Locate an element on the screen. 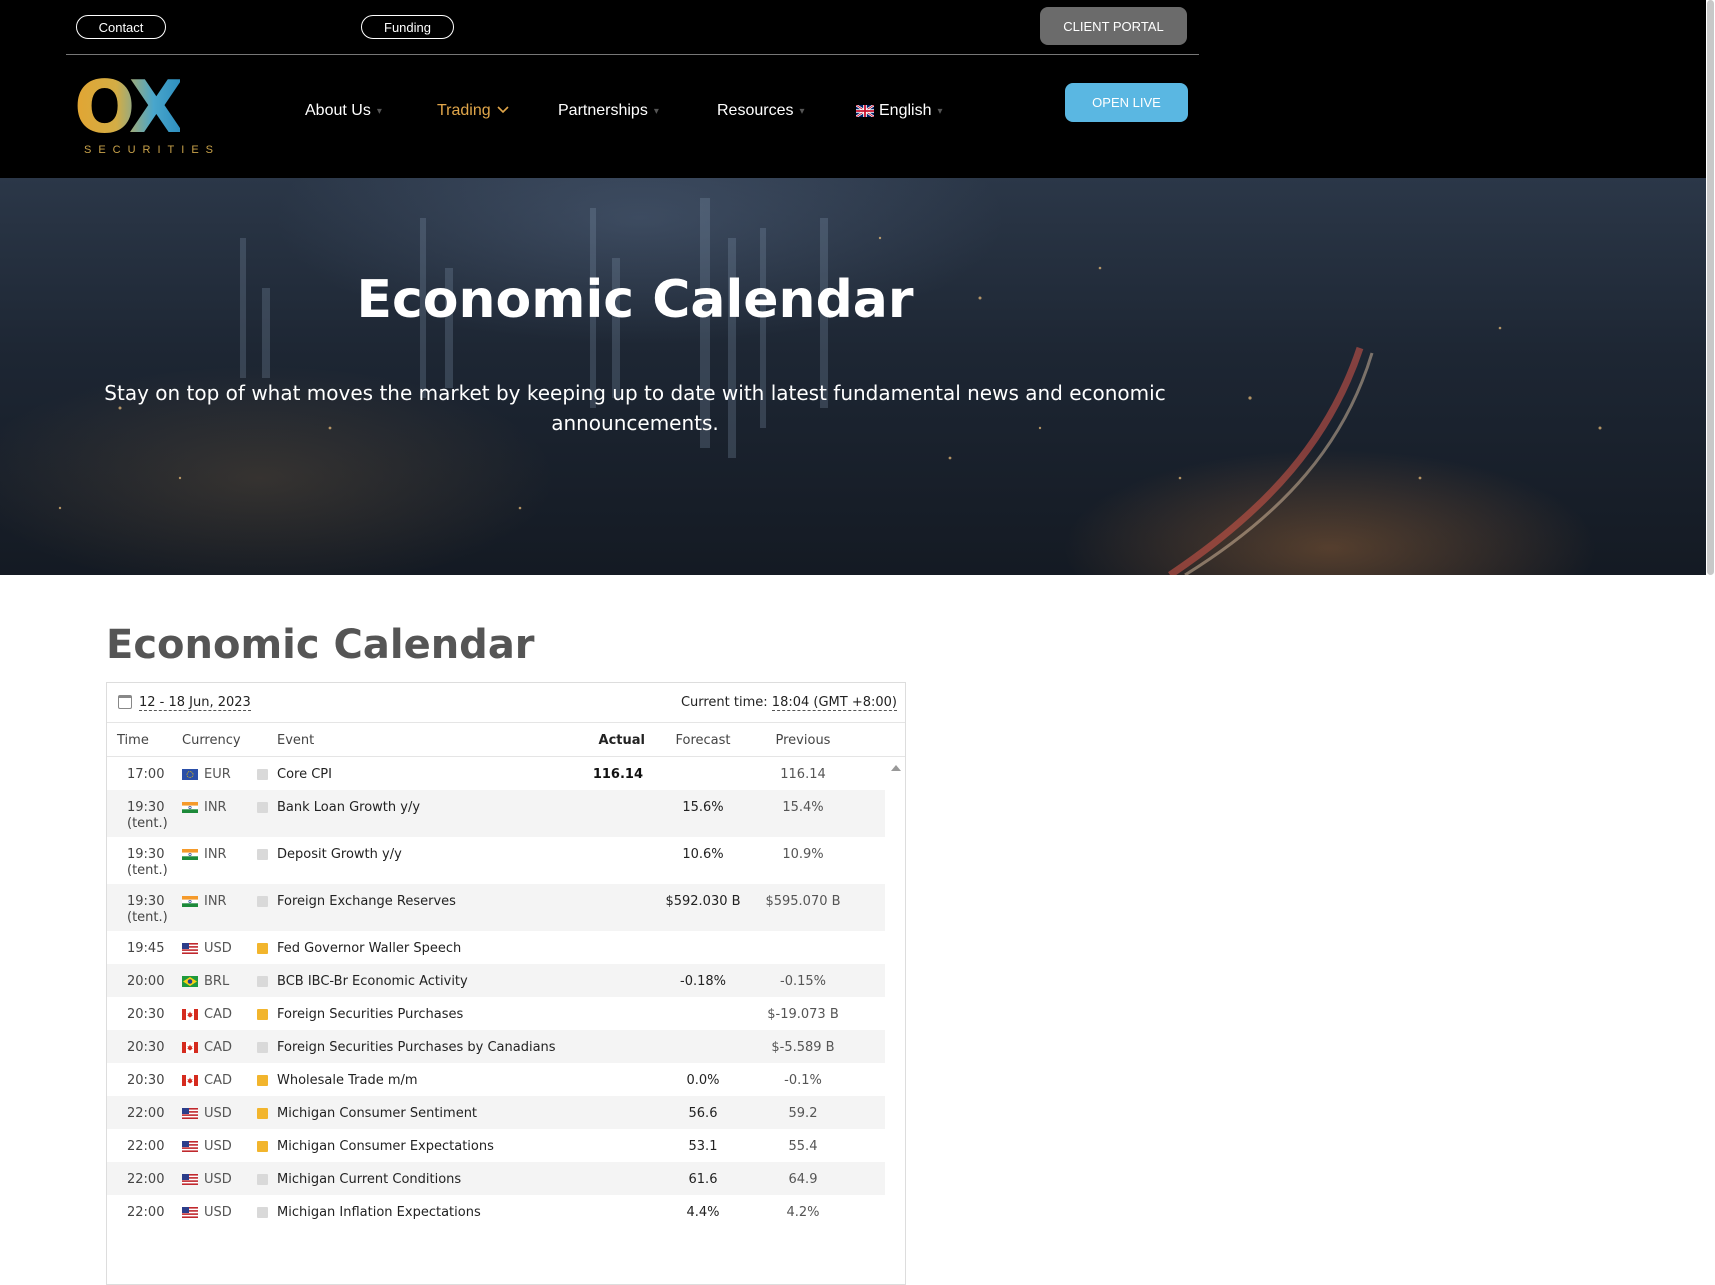  us-flag-icon is located at coordinates (190, 1179).